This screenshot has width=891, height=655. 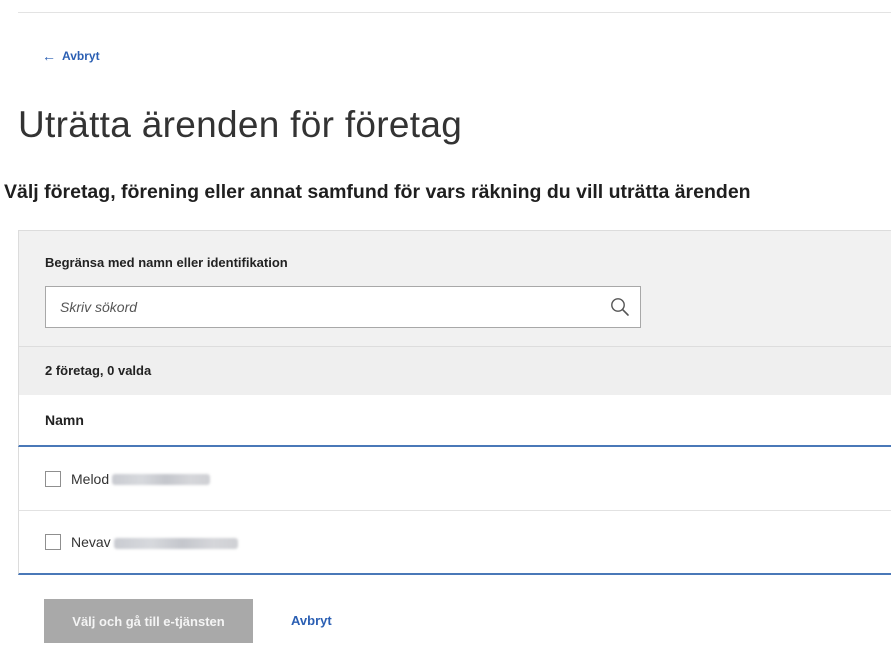 What do you see at coordinates (311, 620) in the screenshot?
I see `cancel-link: Avbryt` at bounding box center [311, 620].